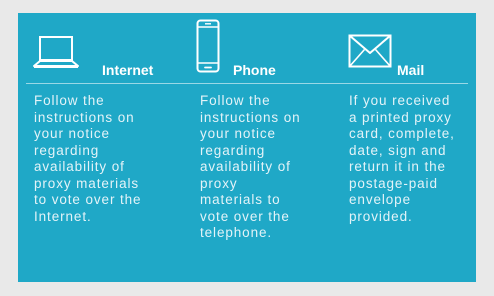  I want to click on mail-header: Mail, so click(409, 48).